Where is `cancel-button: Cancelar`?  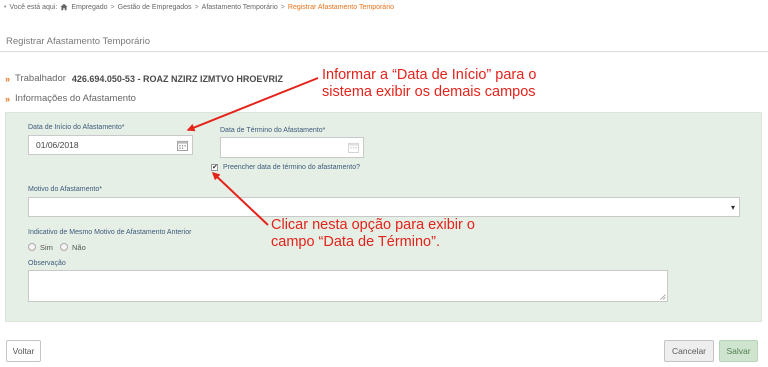 cancel-button: Cancelar is located at coordinates (689, 351).